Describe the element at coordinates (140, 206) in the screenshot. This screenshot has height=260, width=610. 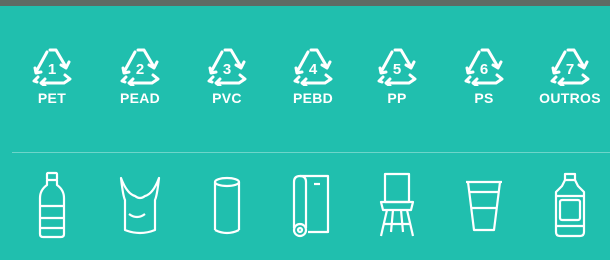
I see `plastic-bag-icon` at that location.